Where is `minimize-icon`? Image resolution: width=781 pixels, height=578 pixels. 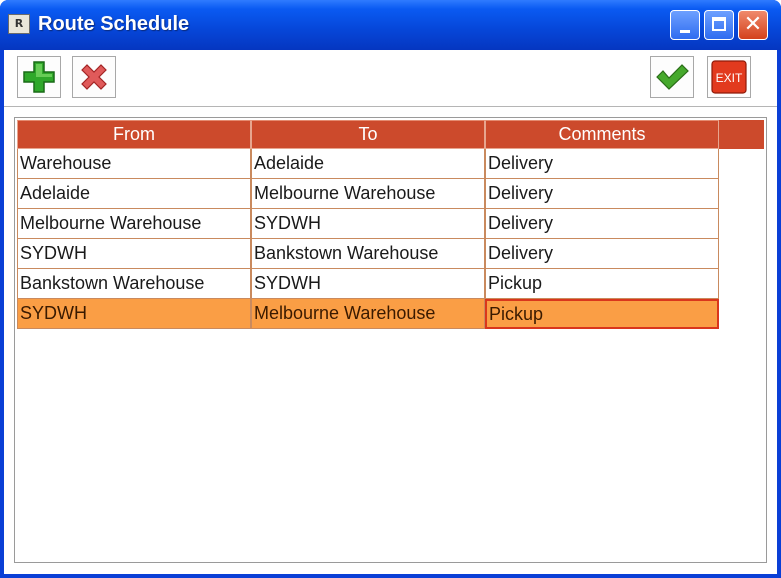
minimize-icon is located at coordinates (685, 31).